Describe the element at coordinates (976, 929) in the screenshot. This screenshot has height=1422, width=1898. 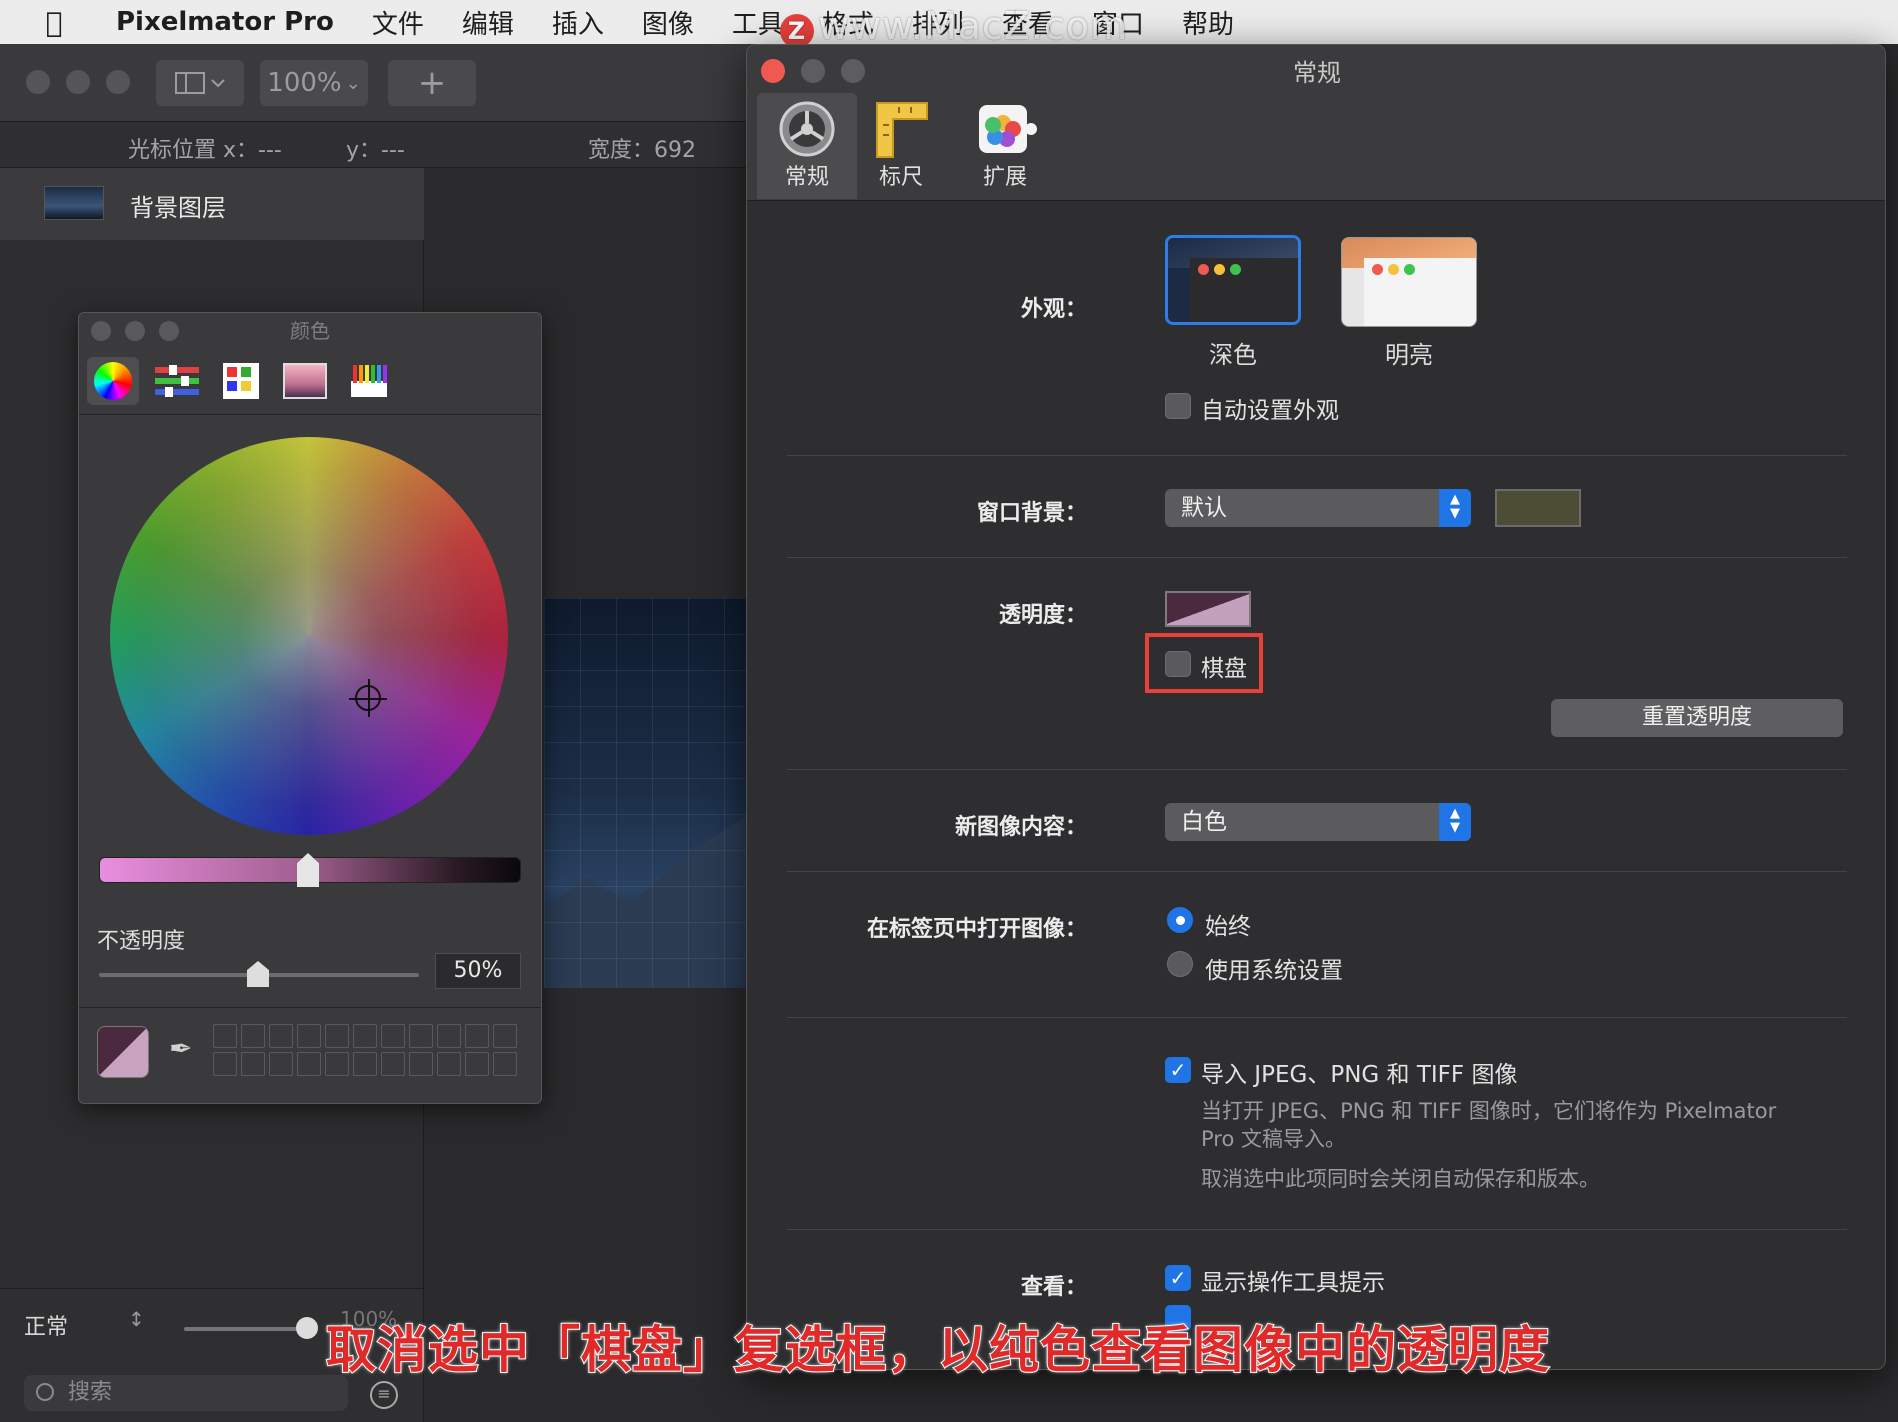
I see `open-in-tabs-label: 在标签页中打开图像：` at that location.